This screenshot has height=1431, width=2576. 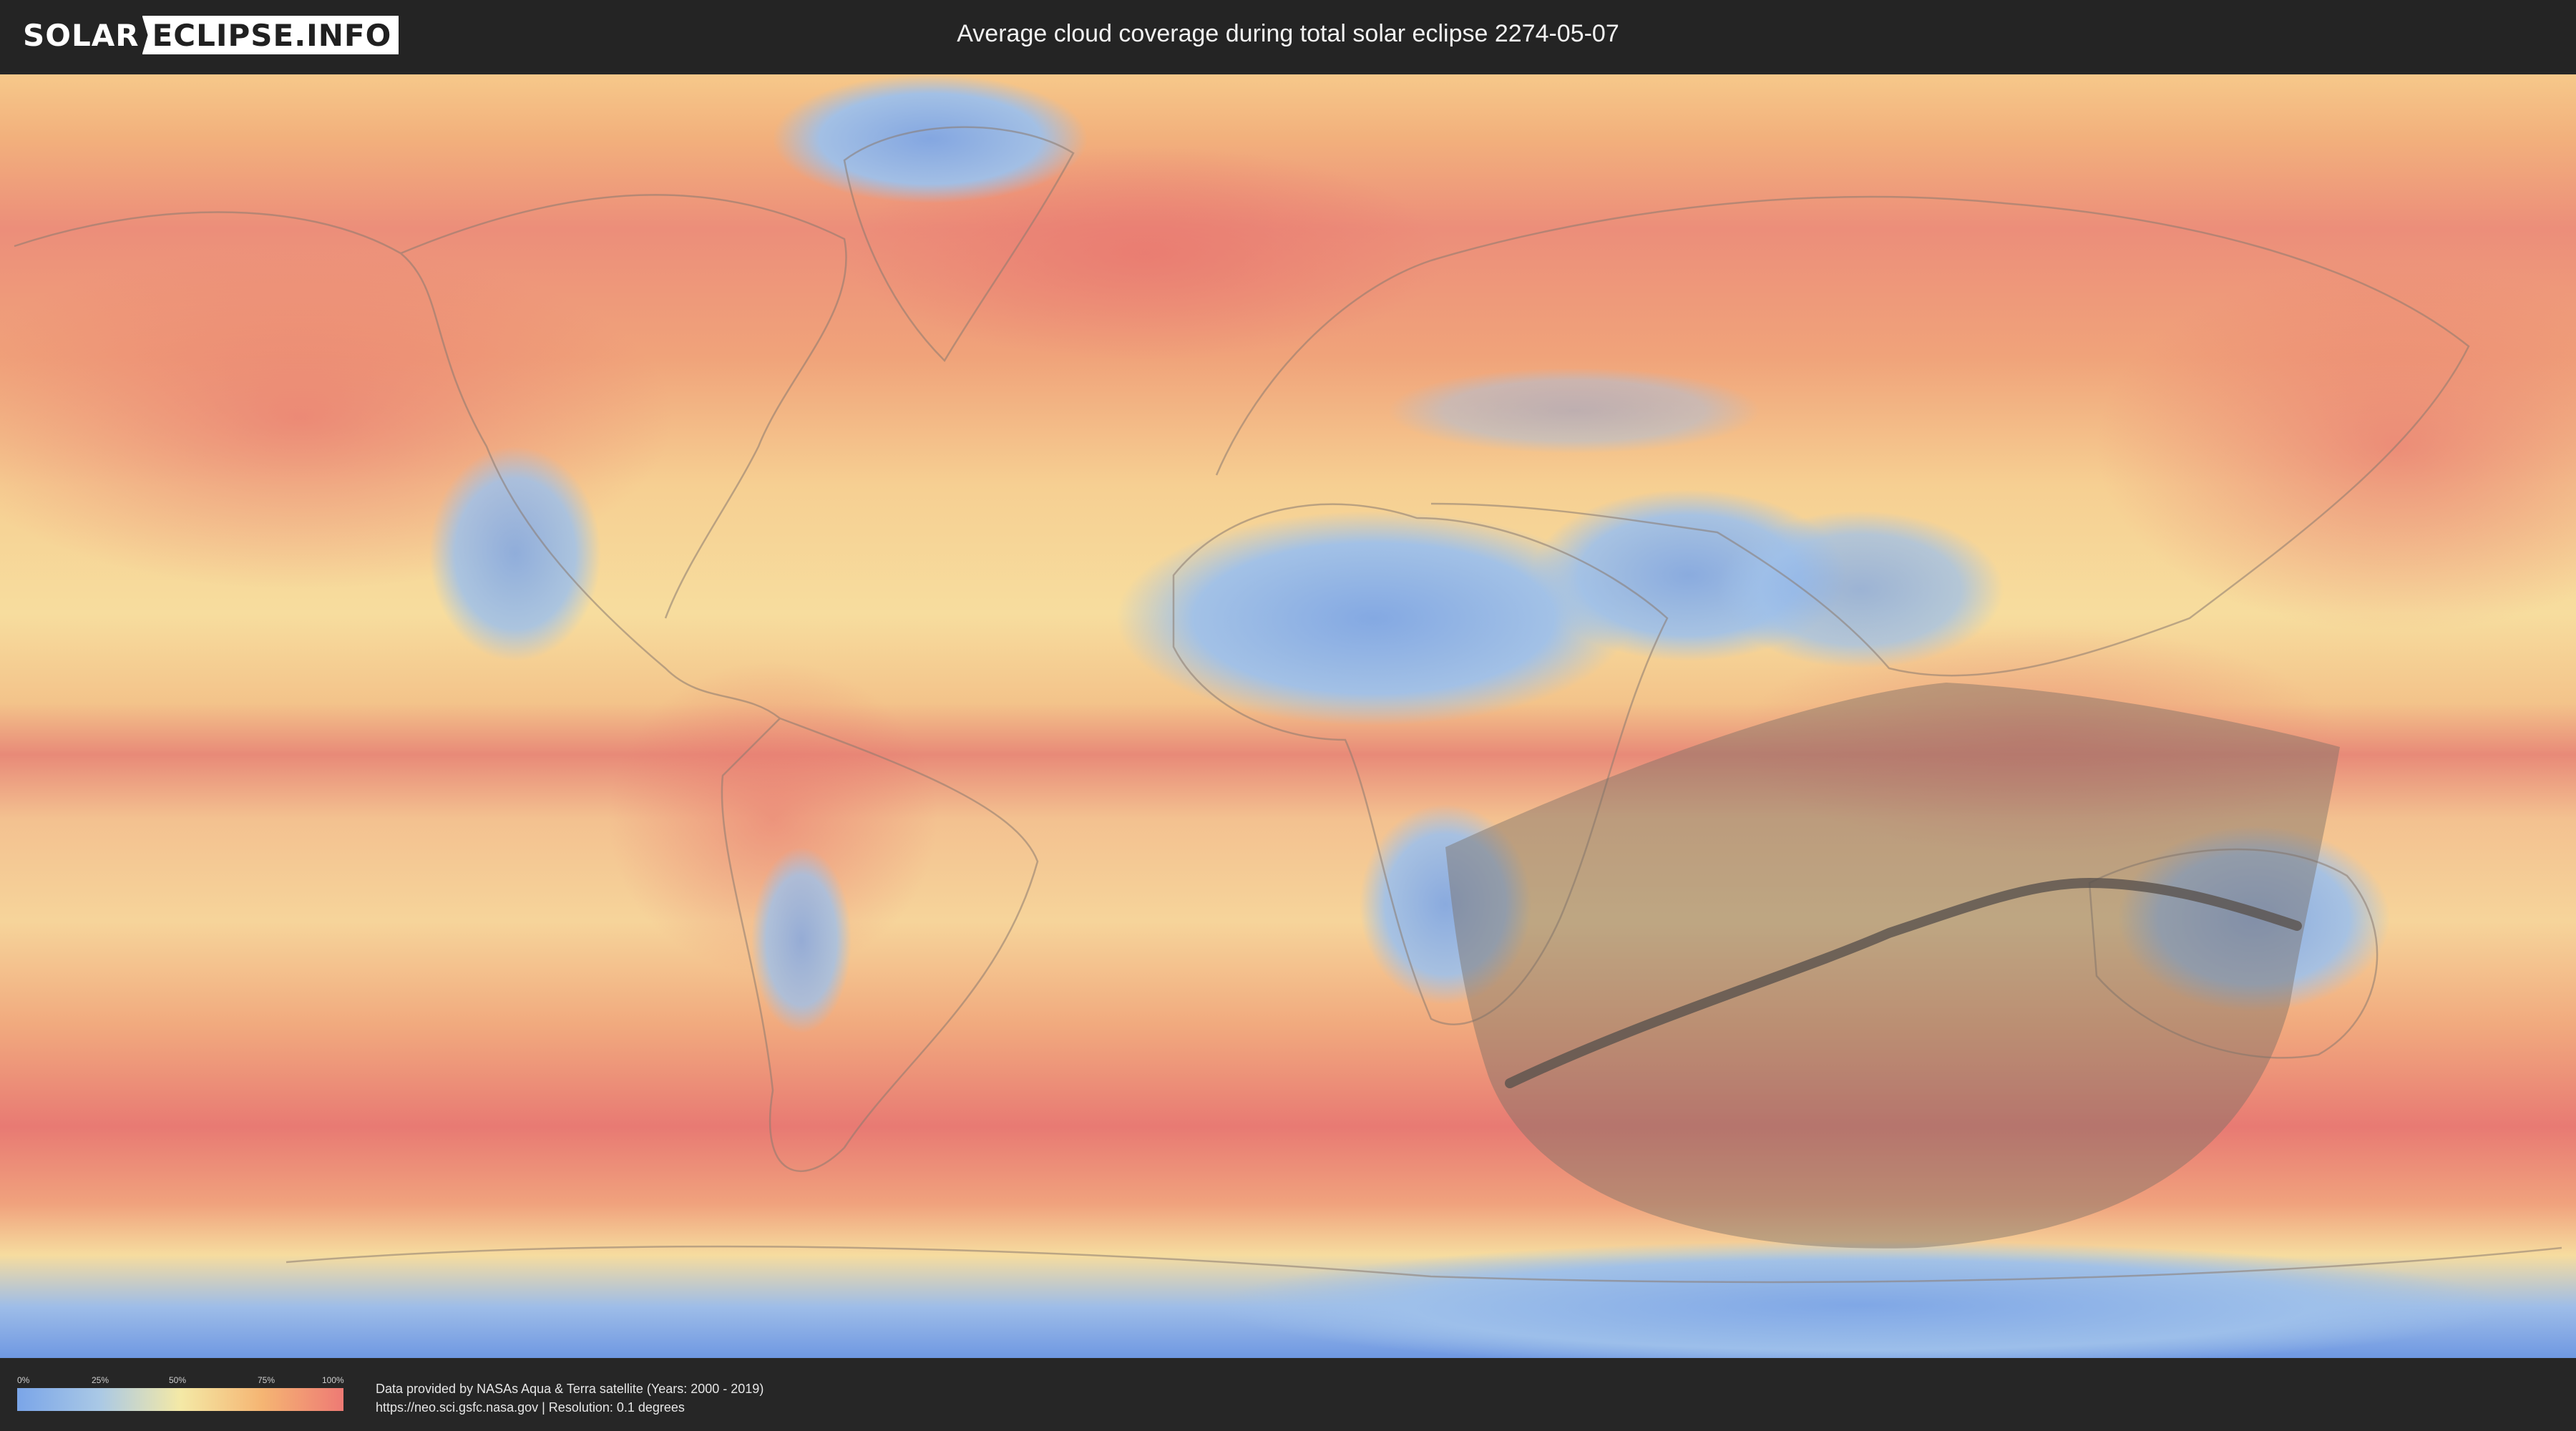 What do you see at coordinates (333, 1380) in the screenshot?
I see `legend-tick-100: 100%` at bounding box center [333, 1380].